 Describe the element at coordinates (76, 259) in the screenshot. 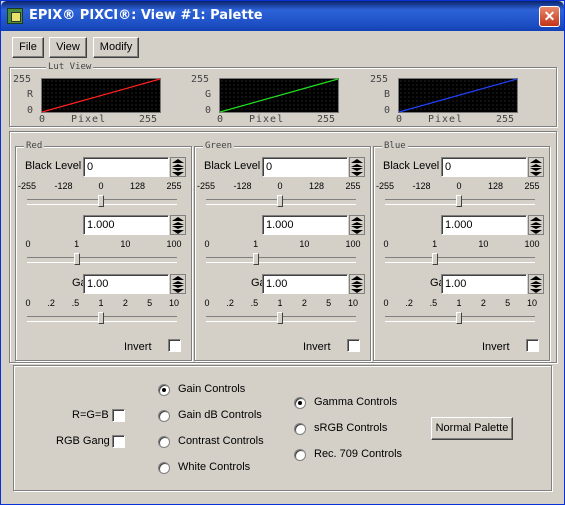

I see `red-gain-slider-thumb` at that location.